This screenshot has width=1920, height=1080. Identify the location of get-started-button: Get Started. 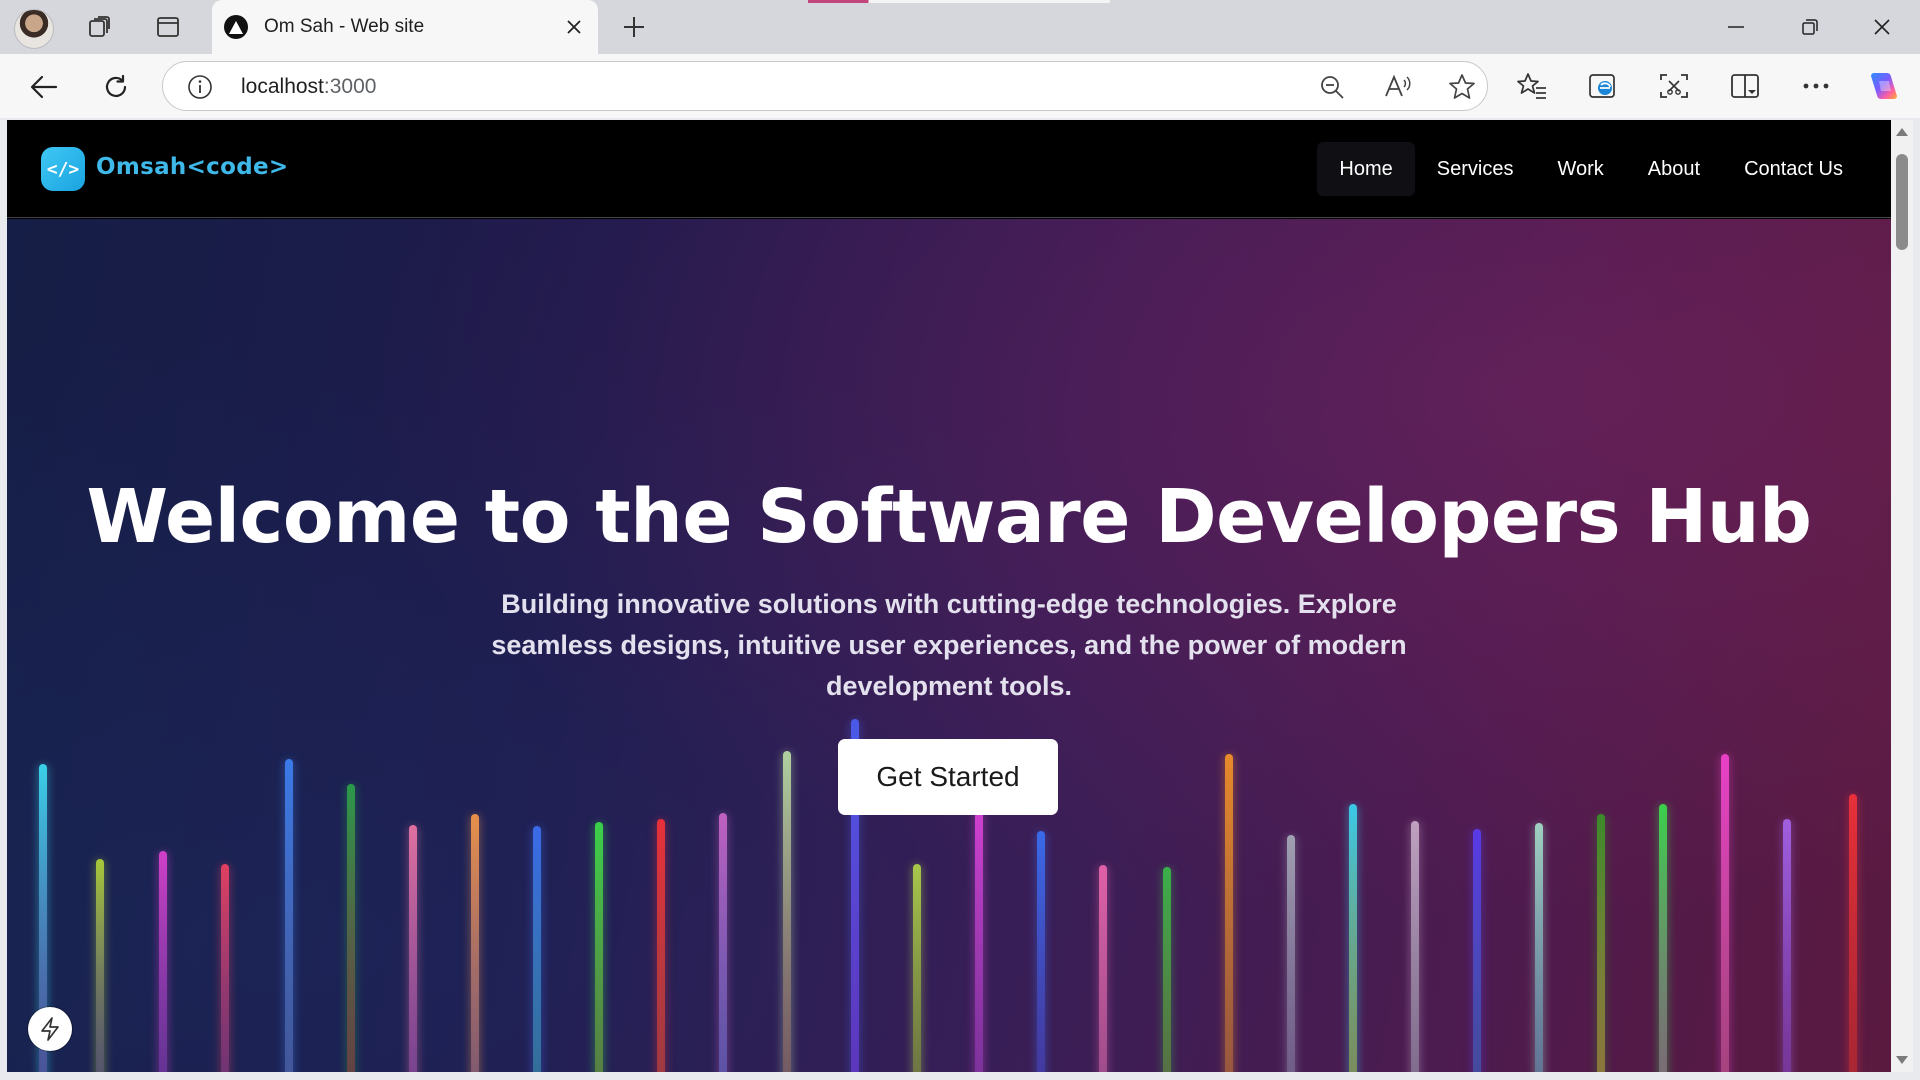
(948, 777).